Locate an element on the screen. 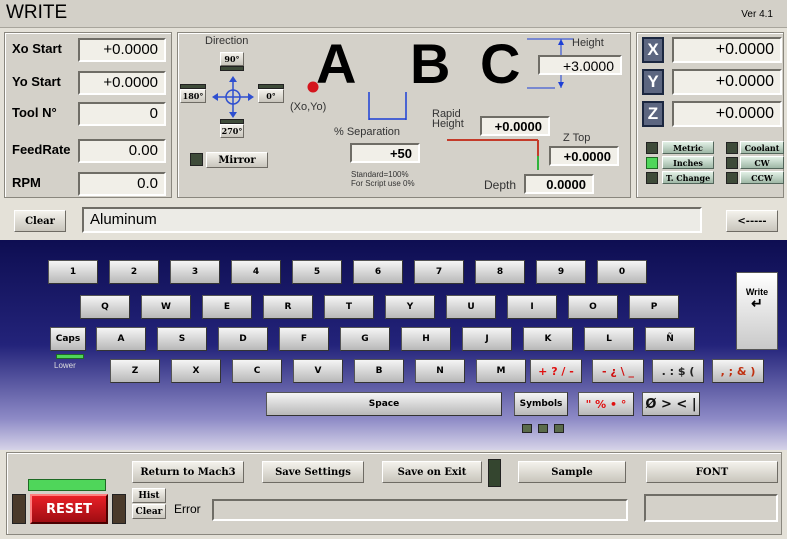  key-z: Z is located at coordinates (135, 371).